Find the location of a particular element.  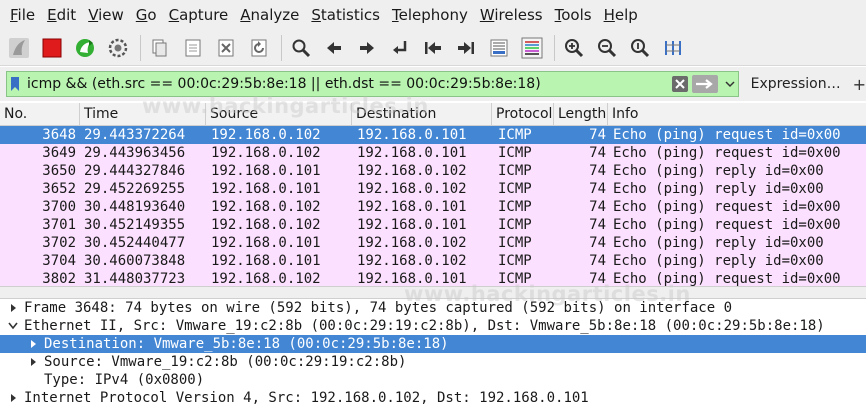

menu-edit: Edit is located at coordinates (61, 15).